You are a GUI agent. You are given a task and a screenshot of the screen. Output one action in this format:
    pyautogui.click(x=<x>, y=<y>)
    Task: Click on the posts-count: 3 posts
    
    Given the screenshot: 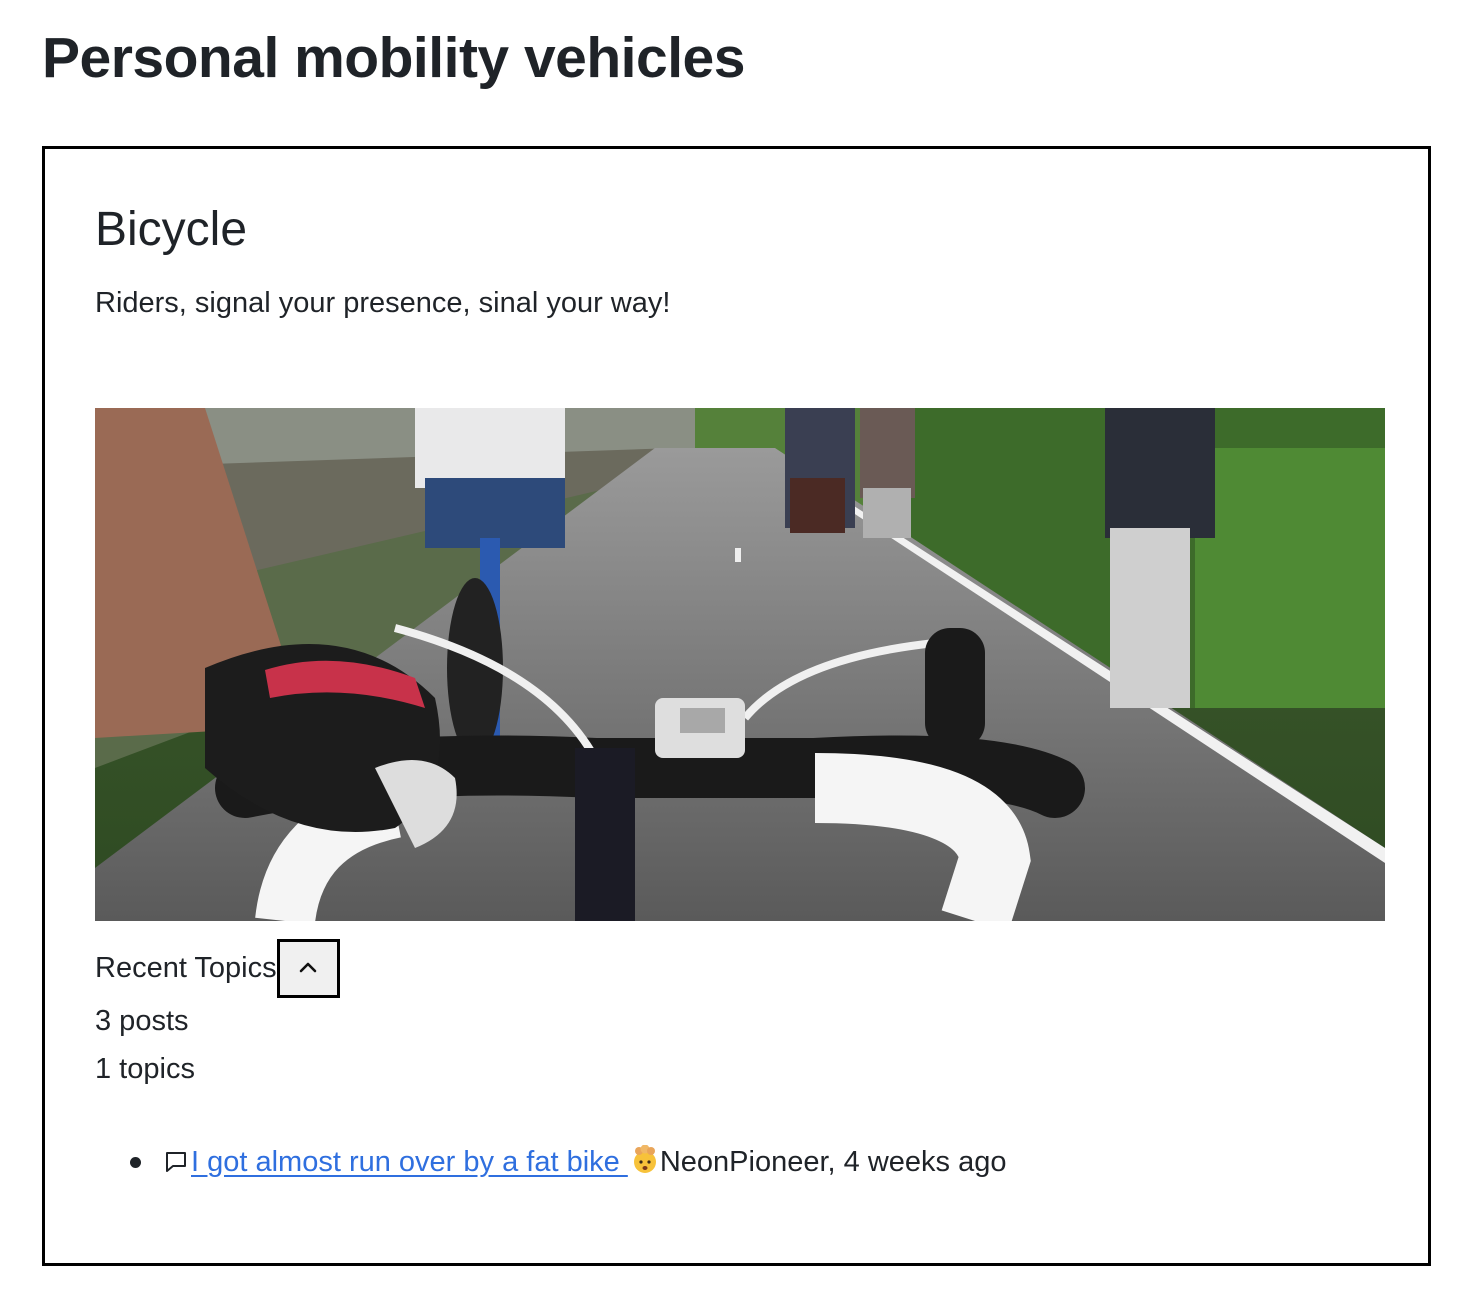 What is the action you would take?
    pyautogui.click(x=142, y=1021)
    